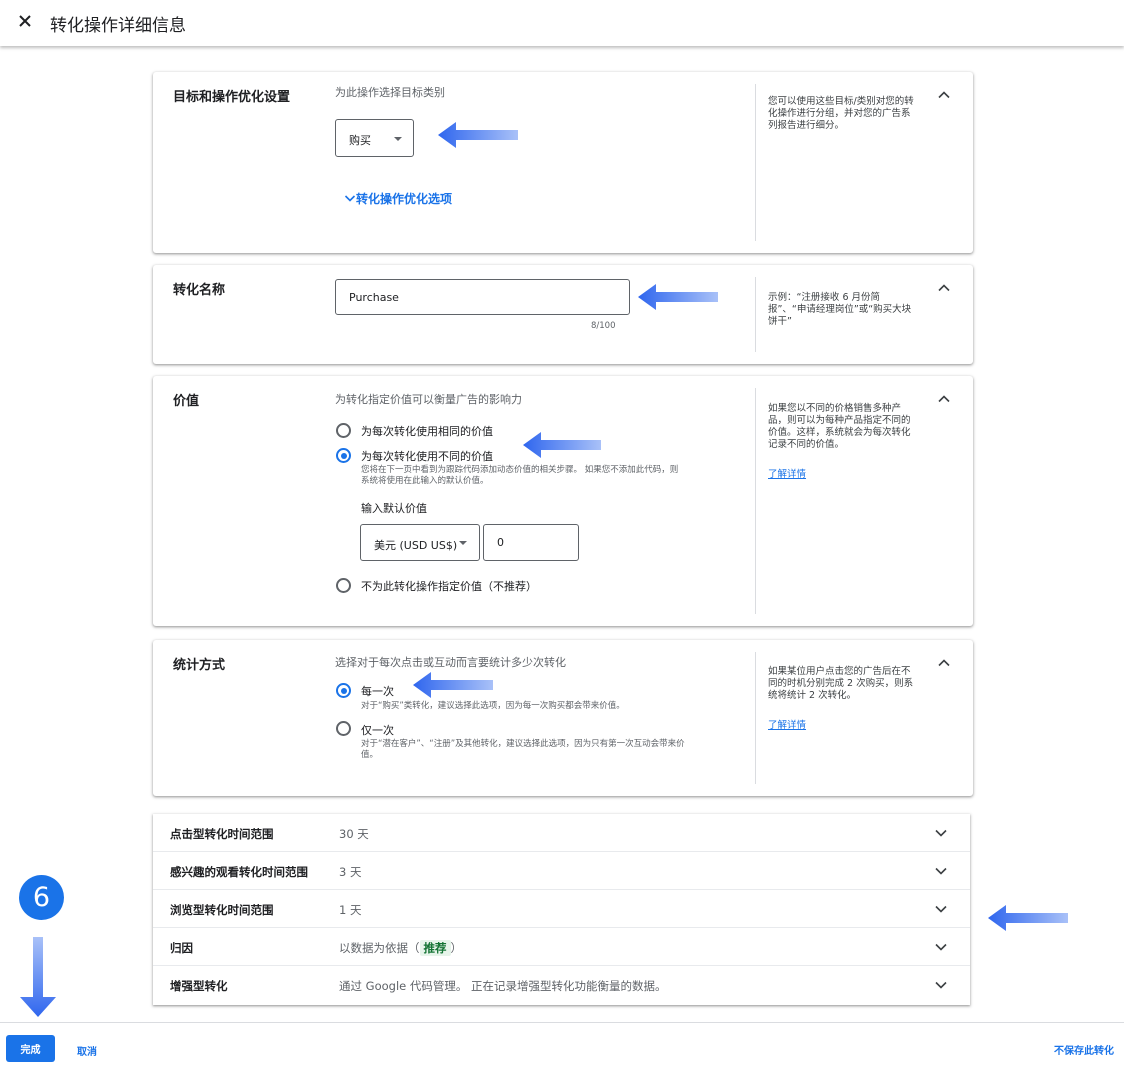  What do you see at coordinates (343, 455) in the screenshot?
I see `different-value-radio` at bounding box center [343, 455].